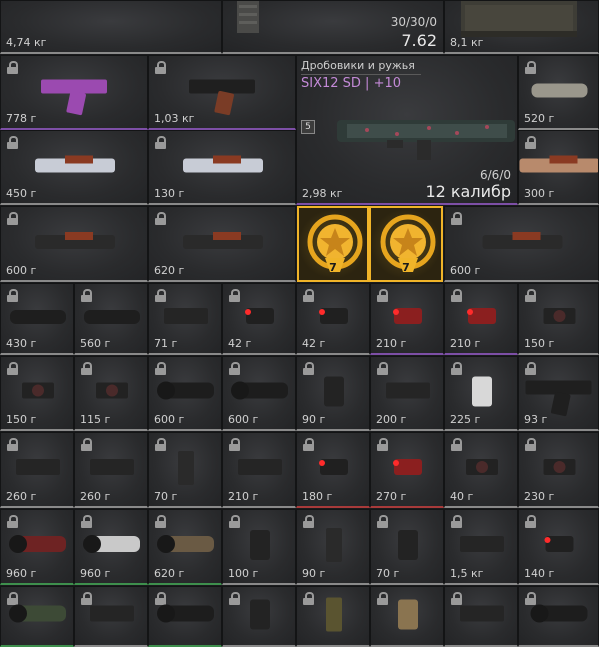 This screenshot has height=647, width=599. I want to click on scope-green-icon, so click(37, 613).